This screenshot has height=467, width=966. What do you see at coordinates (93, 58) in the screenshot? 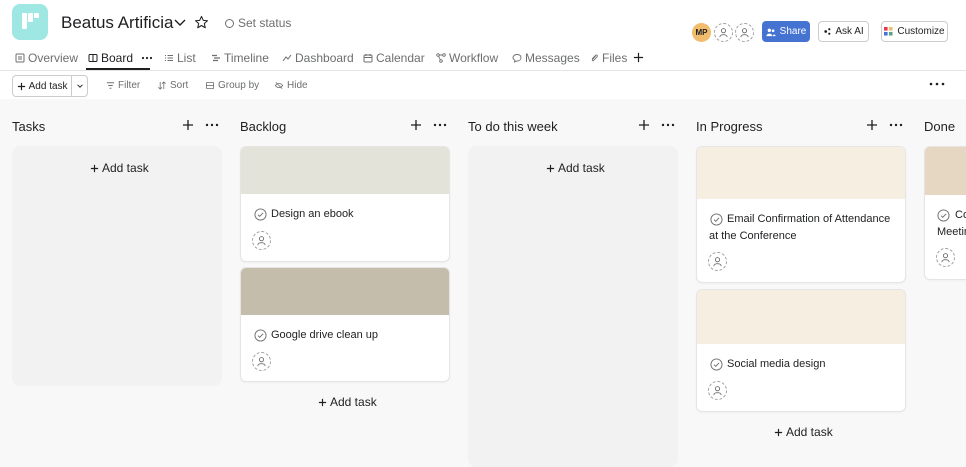
I see `board-icon` at bounding box center [93, 58].